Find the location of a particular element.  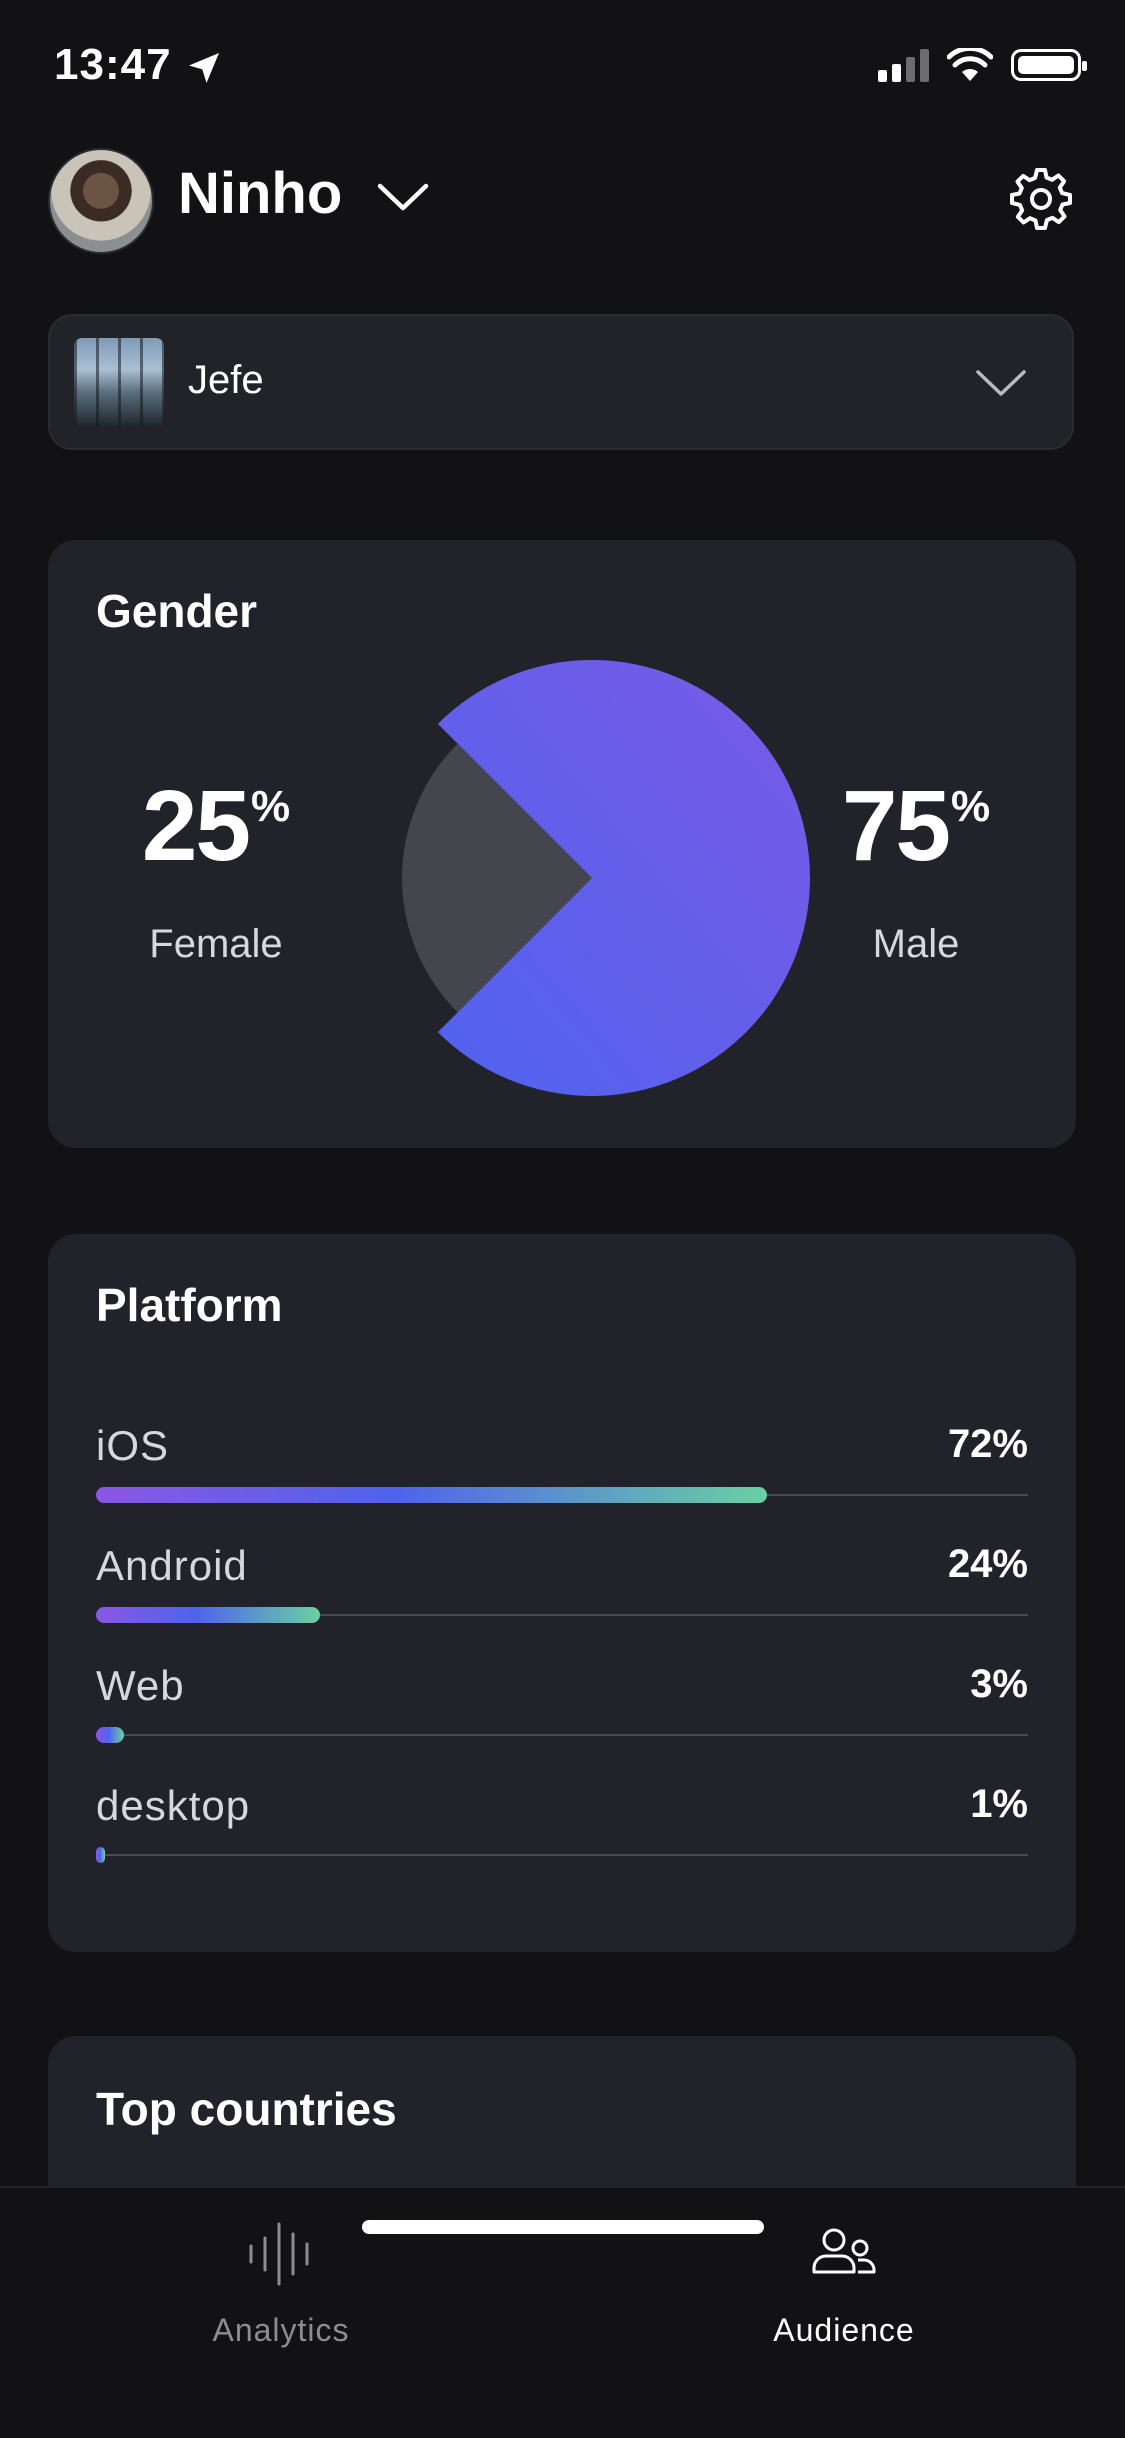

status-time: 13:47 is located at coordinates (113, 64).